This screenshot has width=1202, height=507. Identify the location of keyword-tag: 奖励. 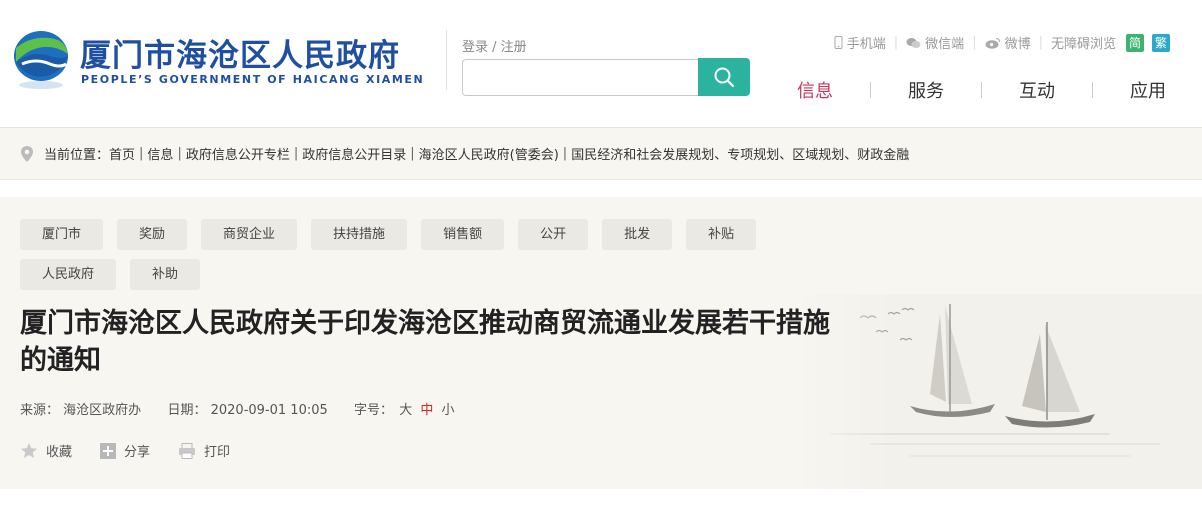
(152, 234).